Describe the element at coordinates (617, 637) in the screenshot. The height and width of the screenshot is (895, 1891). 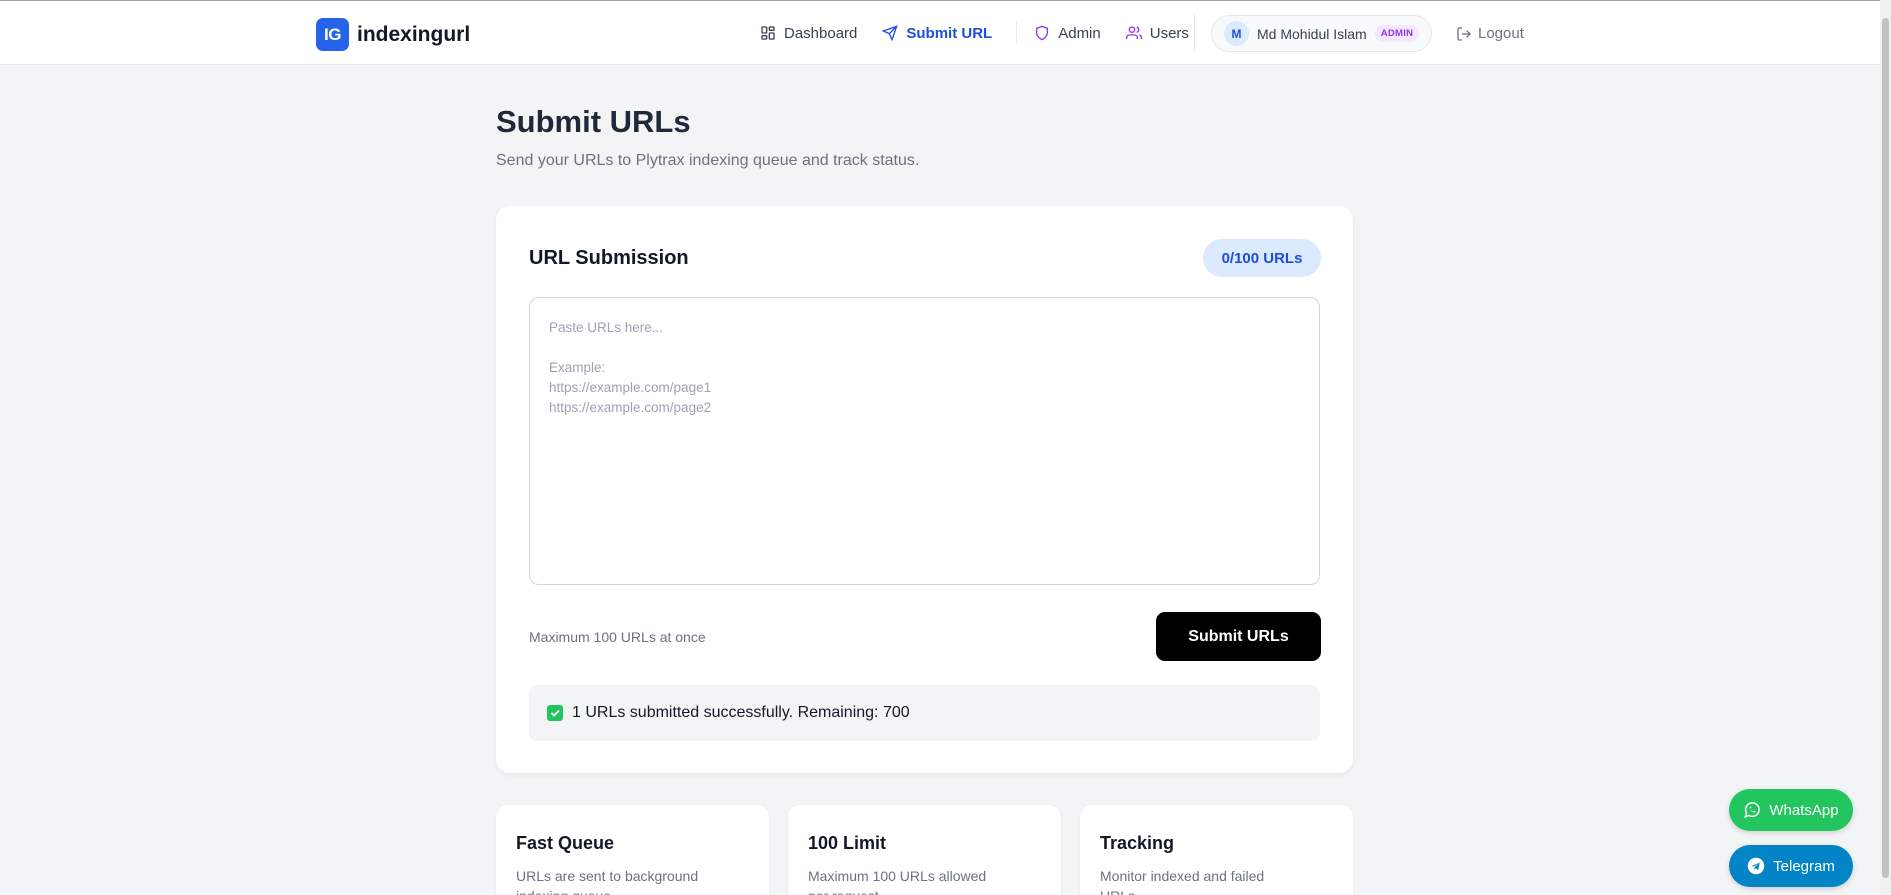
I see `max-urls-note: Maximum 100 URLs at once` at that location.